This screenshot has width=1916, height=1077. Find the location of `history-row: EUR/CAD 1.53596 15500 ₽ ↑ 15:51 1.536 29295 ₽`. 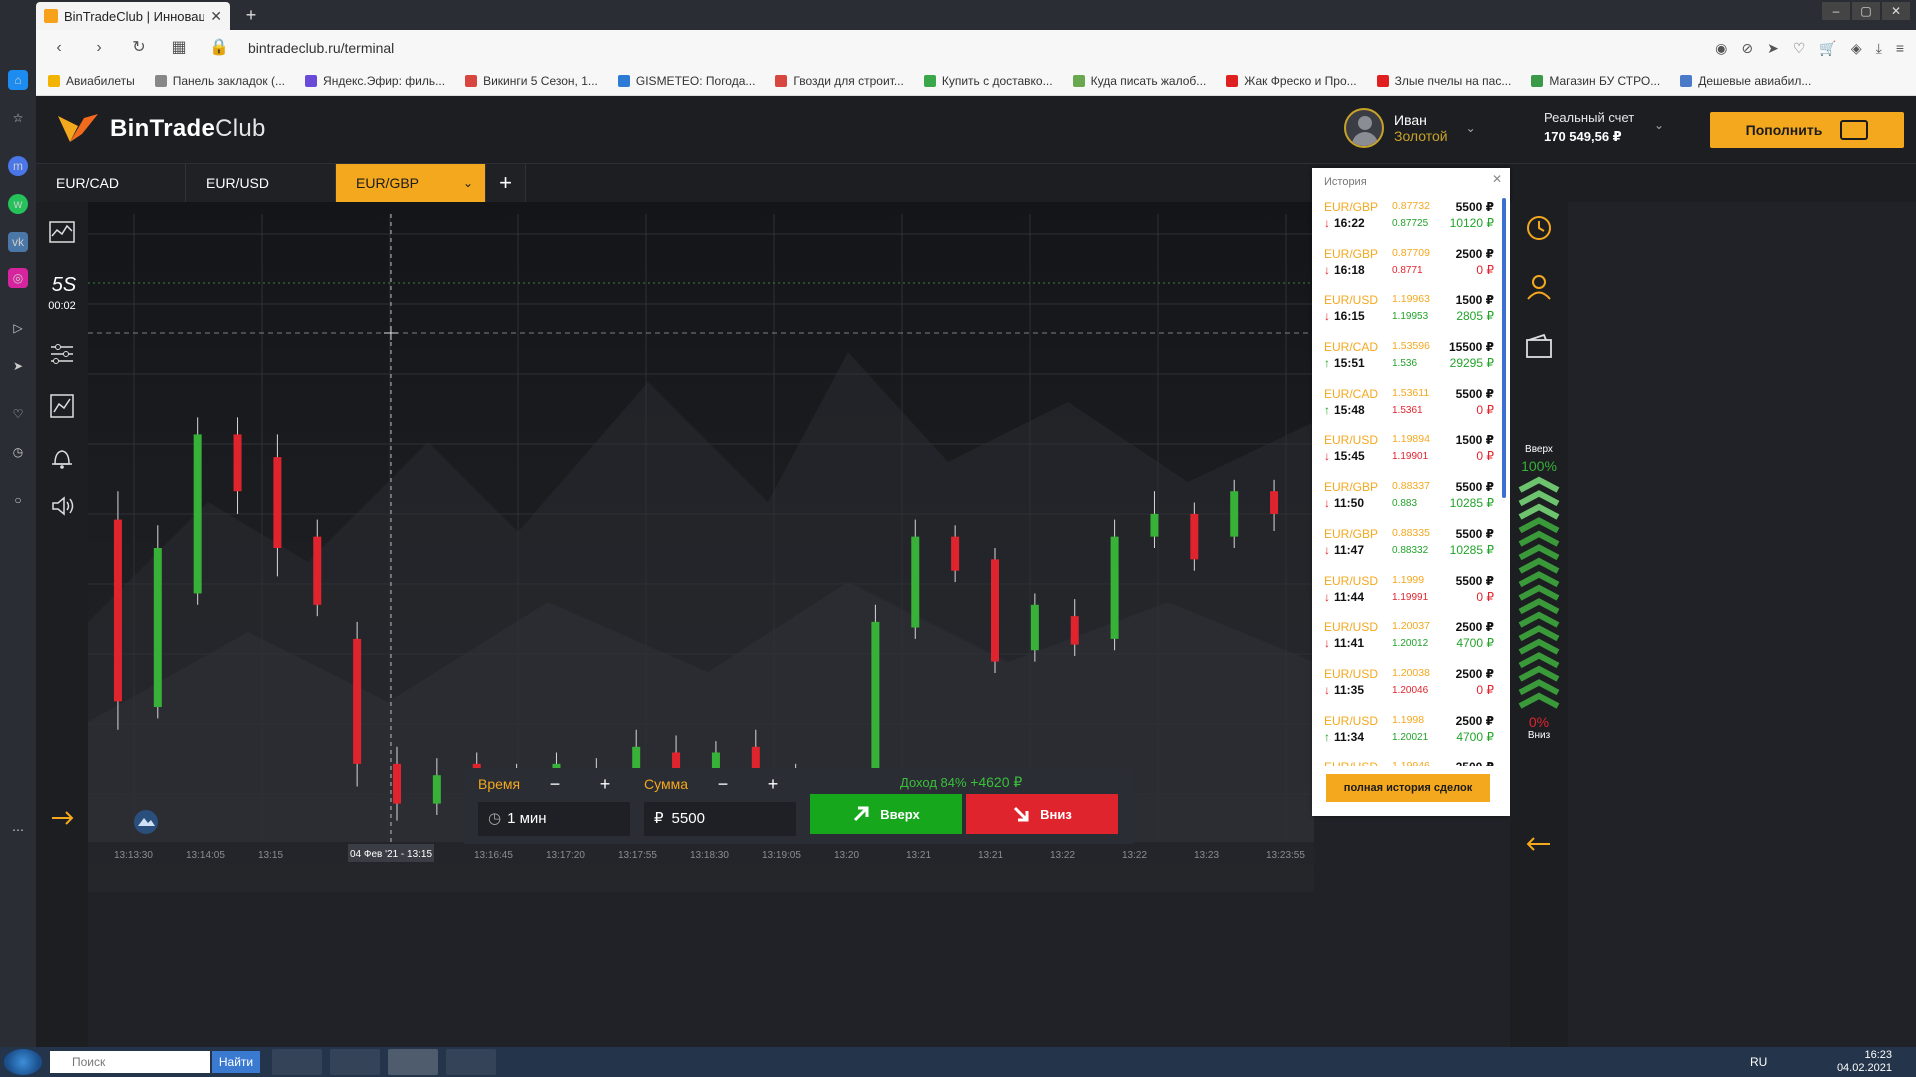

history-row: EUR/CAD 1.53596 15500 ₽ ↑ 15:51 1.536 29295 ₽ is located at coordinates (1407, 357).